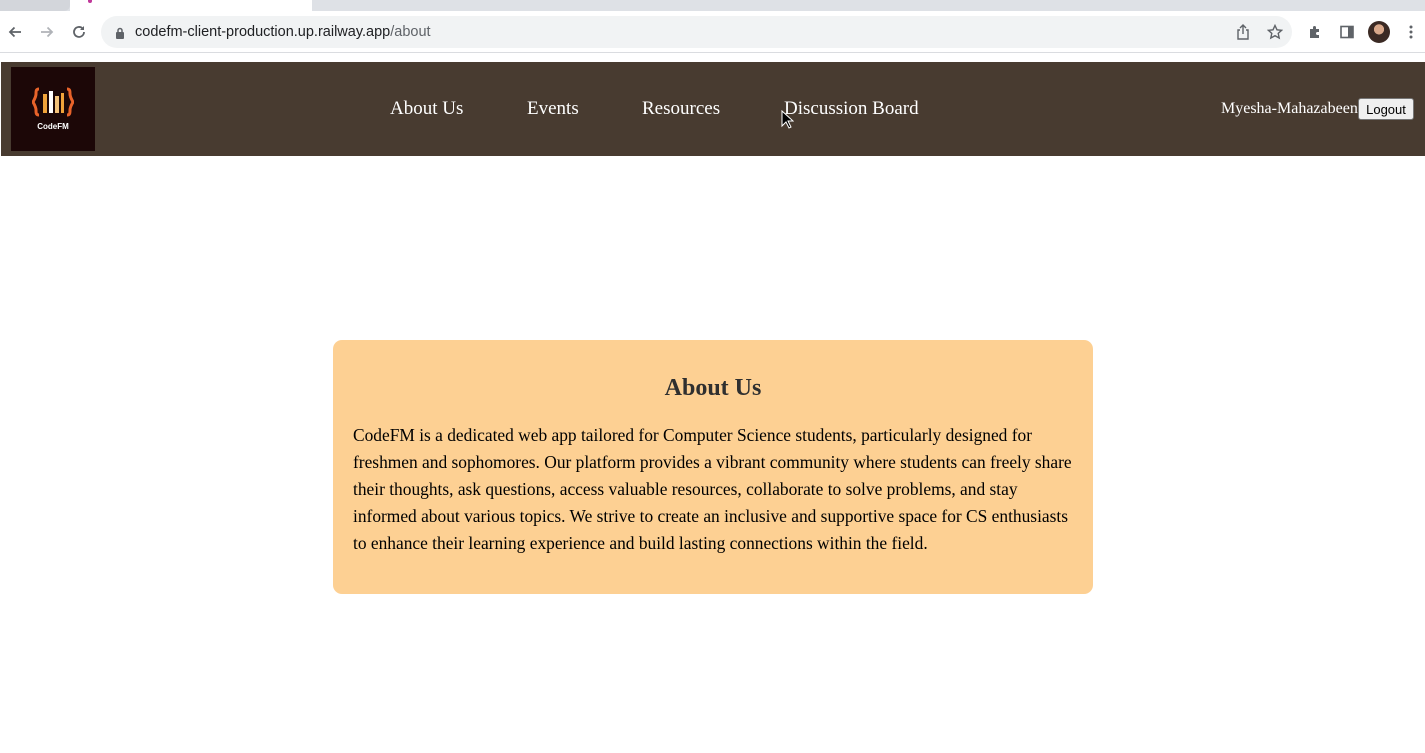 This screenshot has height=753, width=1425. What do you see at coordinates (426, 109) in the screenshot?
I see `nav-about-us: About Us` at bounding box center [426, 109].